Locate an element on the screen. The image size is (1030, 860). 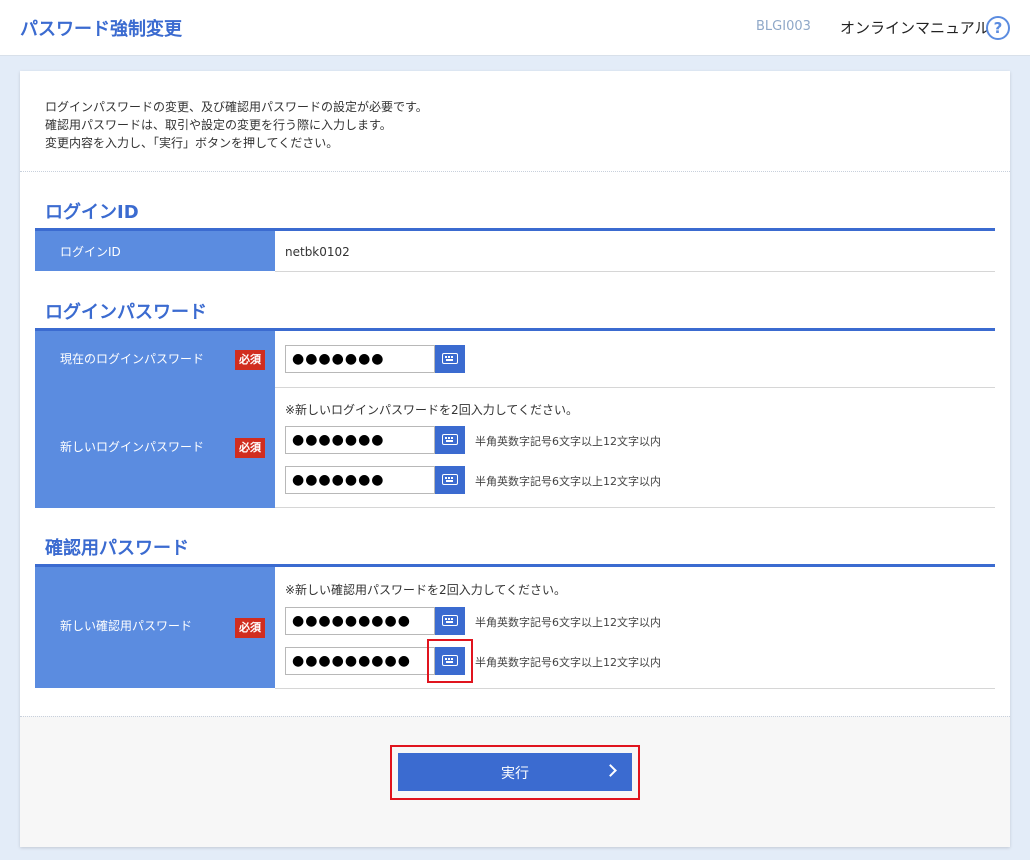
section-title-confirm-password: 確認用パスワード is located at coordinates (117, 548).